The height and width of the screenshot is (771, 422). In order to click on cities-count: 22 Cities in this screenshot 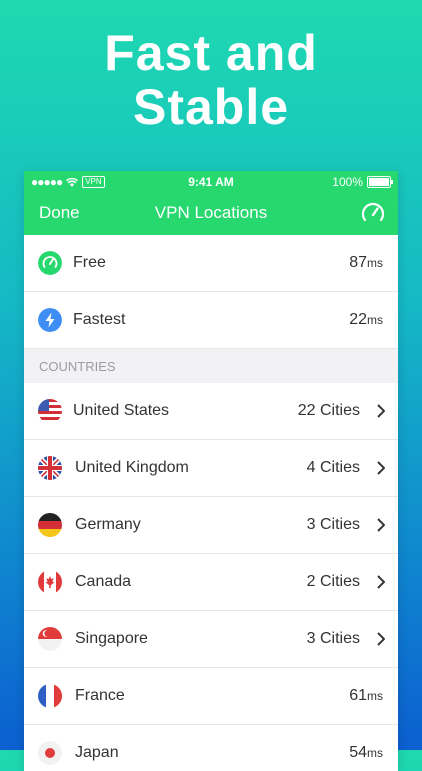, I will do `click(328, 410)`.